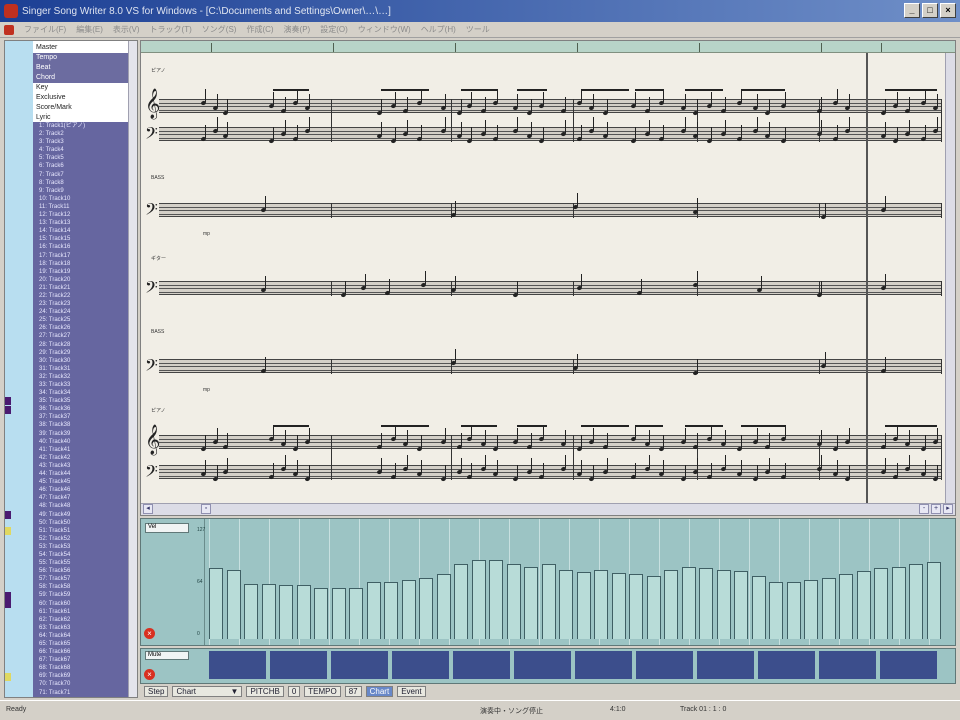 This screenshot has height=720, width=960. Describe the element at coordinates (81, 183) in the screenshot. I see `track-list-item: 8: Track8` at that location.